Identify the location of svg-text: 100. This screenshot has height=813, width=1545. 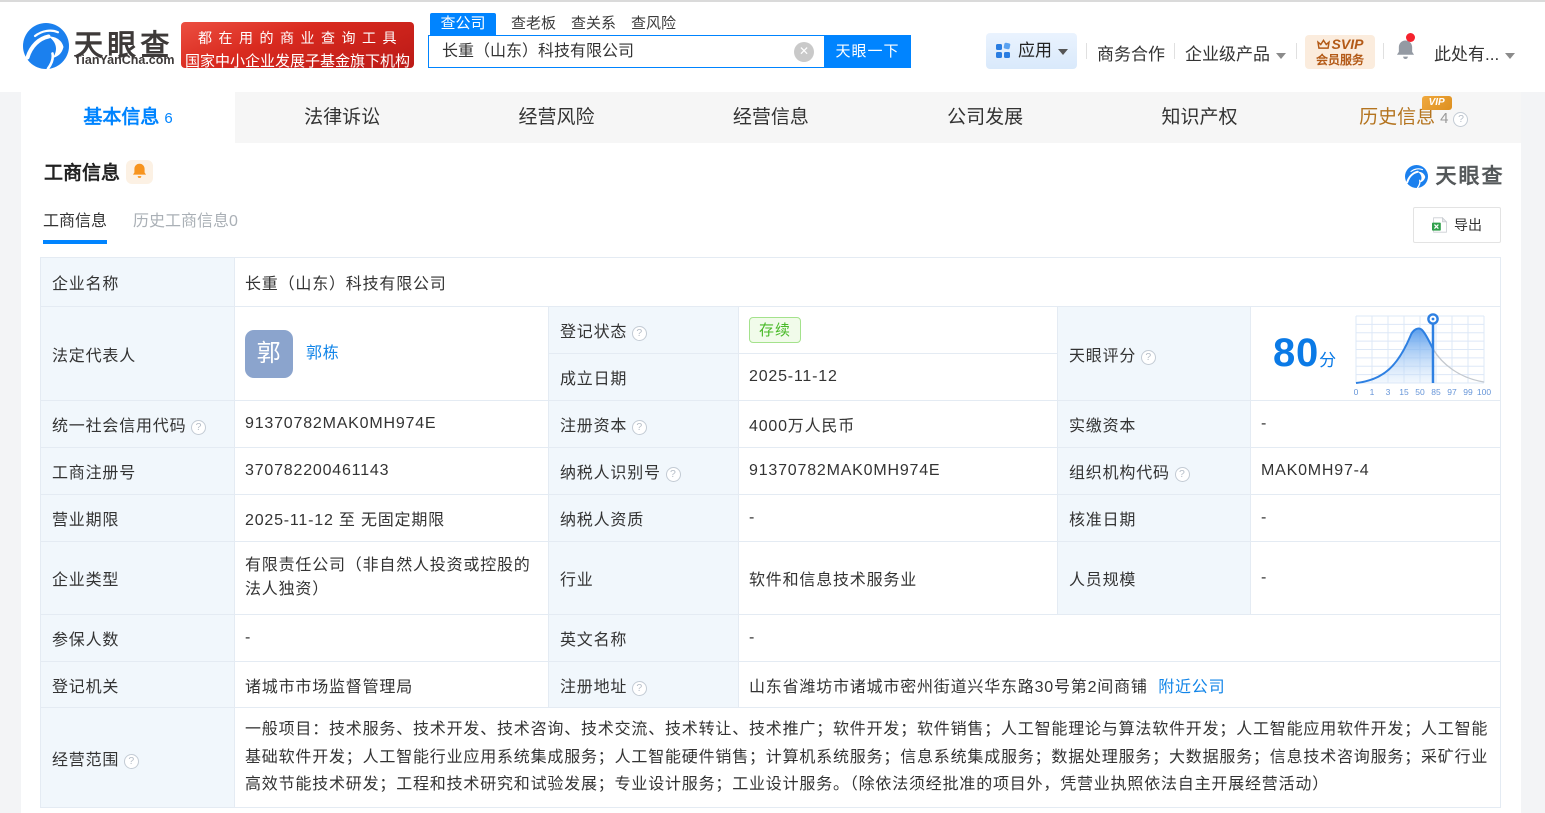
(1484, 392).